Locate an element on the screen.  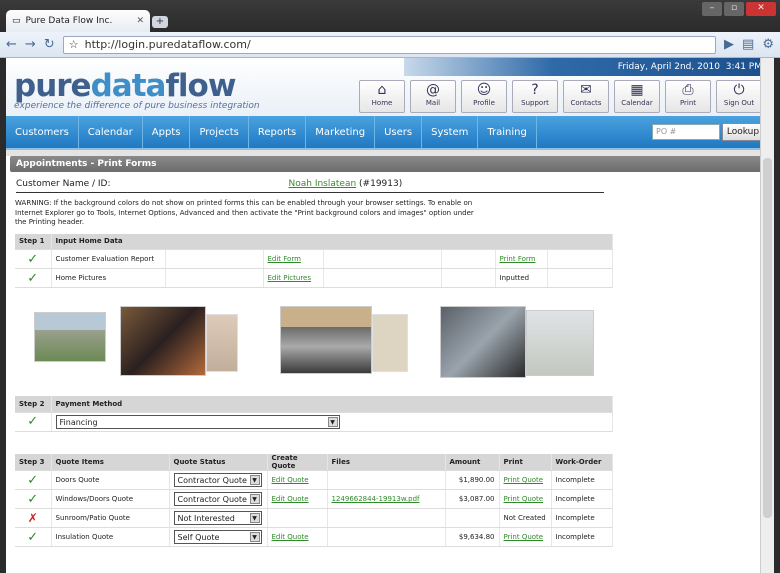
lookup-button: Lookup is located at coordinates (743, 132).